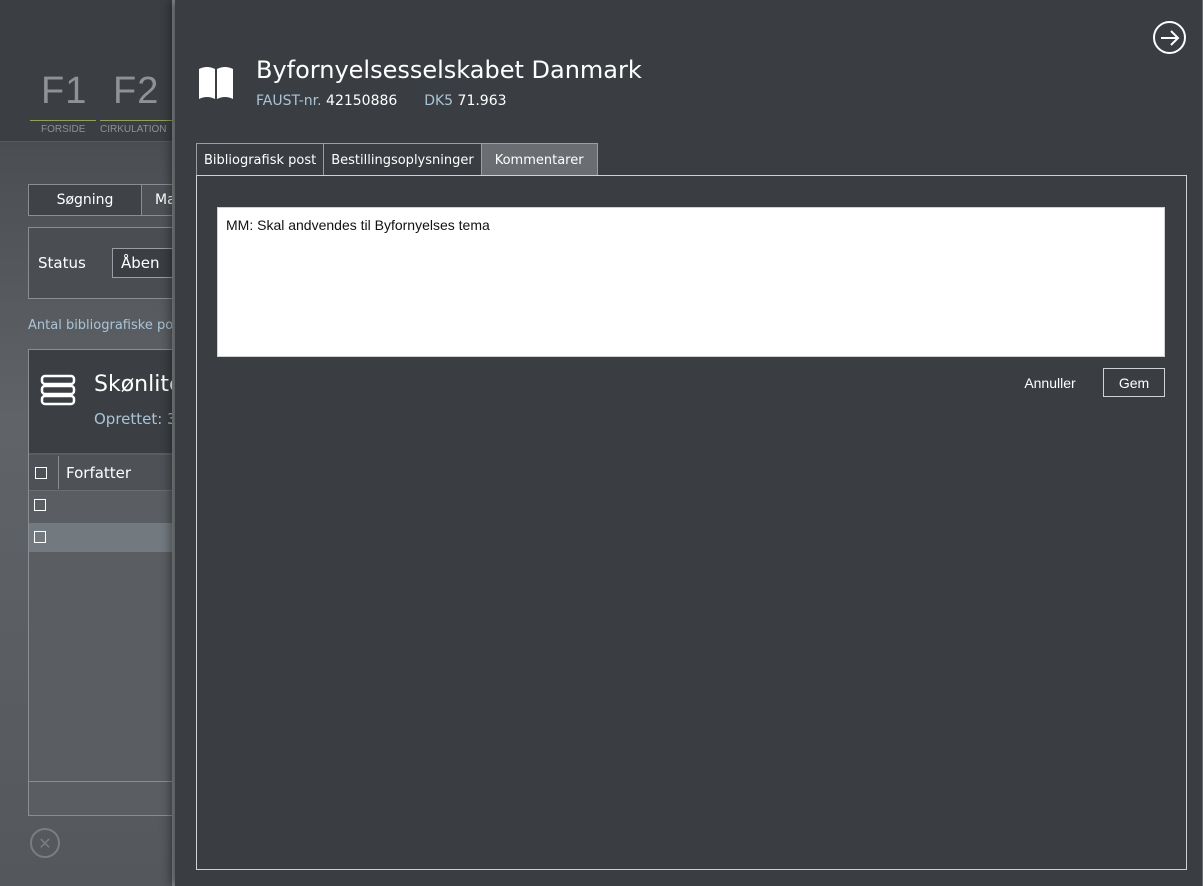 This screenshot has height=886, width=1203. I want to click on record-meta: FAUST-nr. 42150886 DK5 71.963, so click(381, 101).